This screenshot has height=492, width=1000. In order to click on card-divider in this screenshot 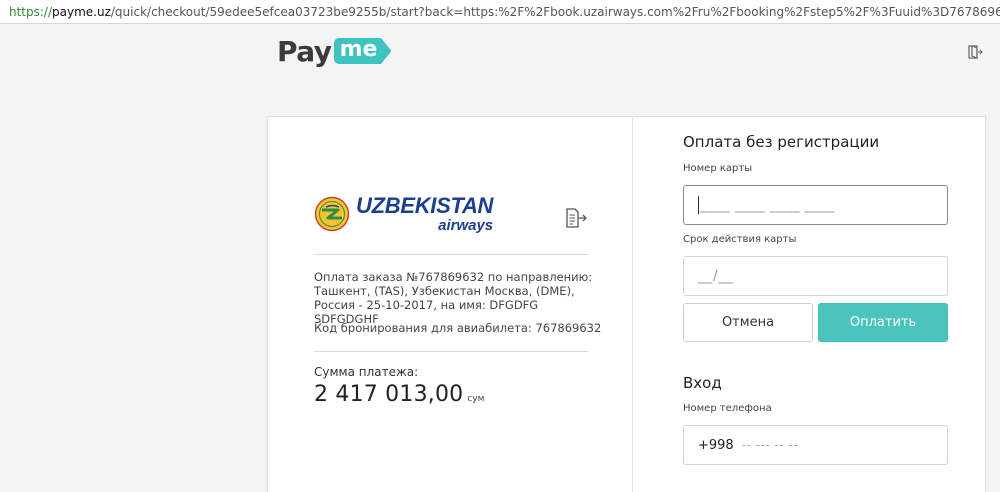, I will do `click(632, 304)`.